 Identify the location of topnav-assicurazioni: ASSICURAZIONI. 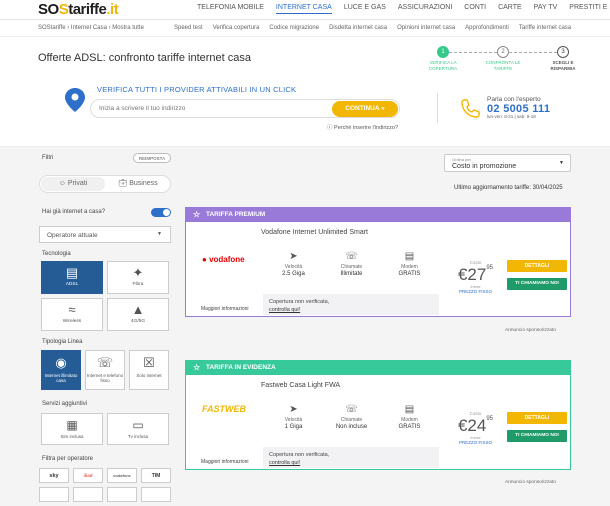
(425, 9).